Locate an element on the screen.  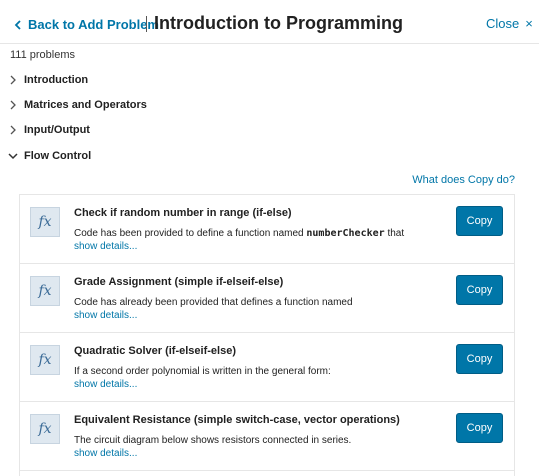
section-introduction: Introduction is located at coordinates (48, 80).